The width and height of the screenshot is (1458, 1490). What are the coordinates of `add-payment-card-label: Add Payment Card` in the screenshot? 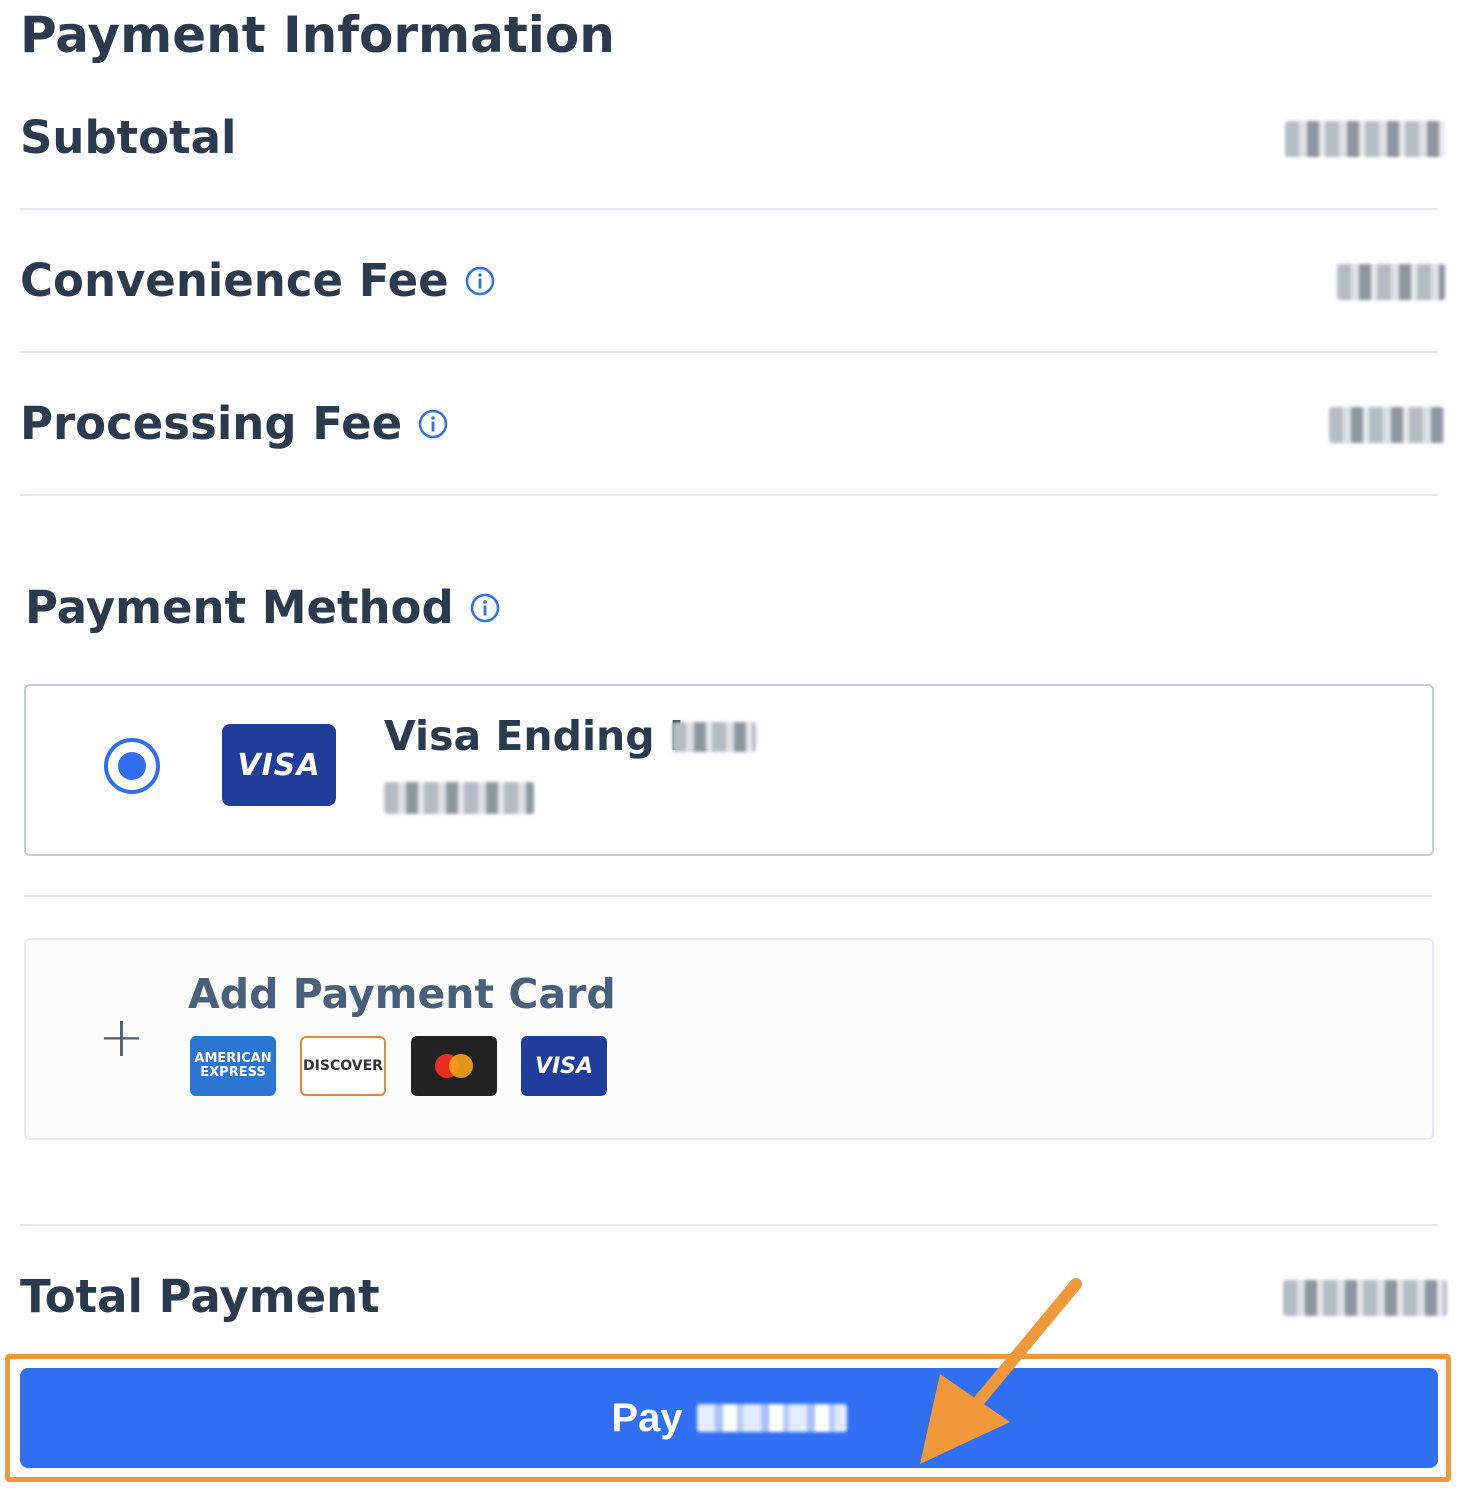 It's located at (402, 994).